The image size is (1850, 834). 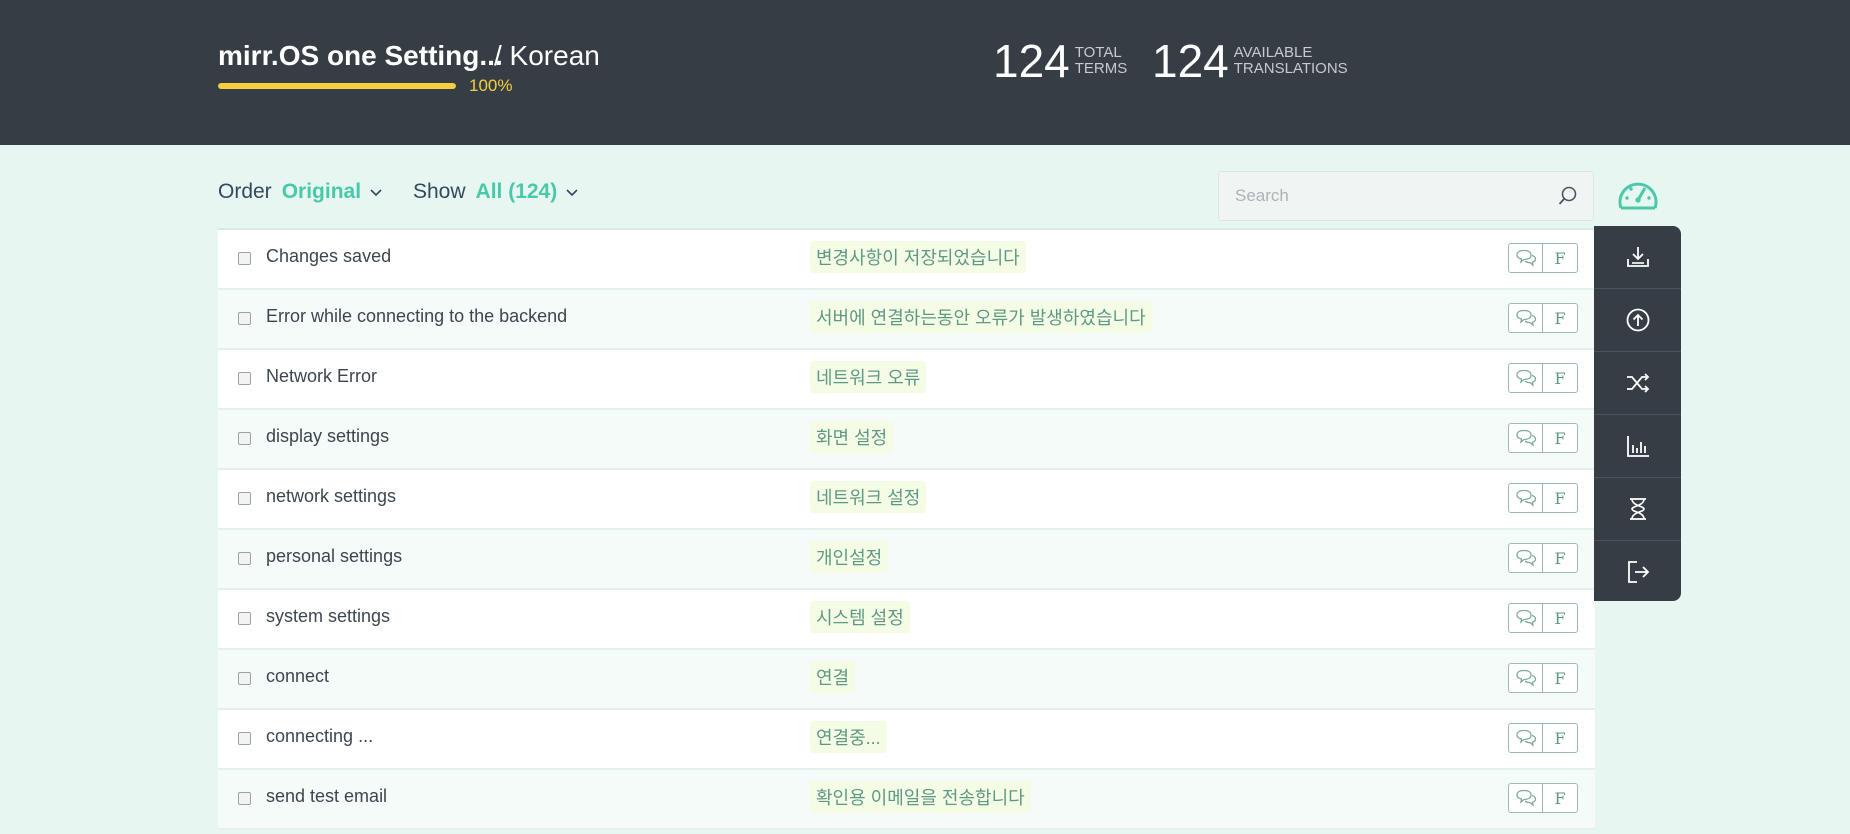 What do you see at coordinates (331, 496) in the screenshot?
I see `source-term: network settings` at bounding box center [331, 496].